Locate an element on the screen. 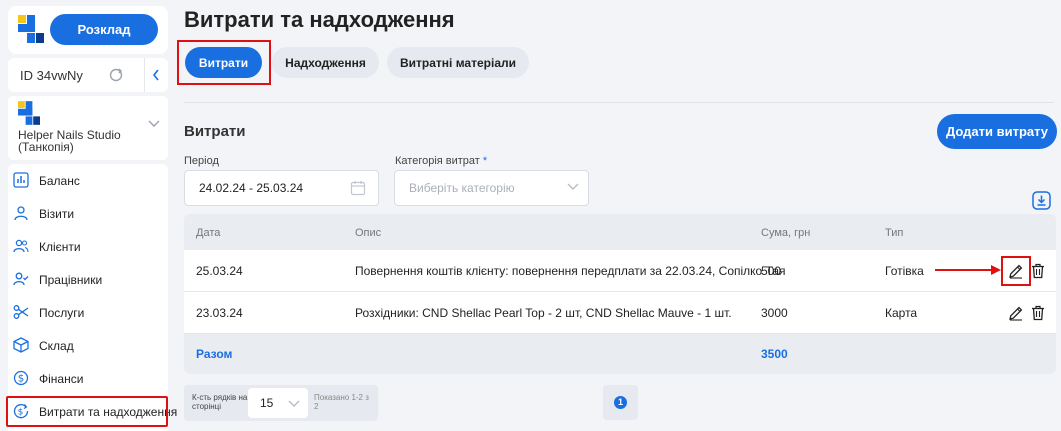  cell-amount: 3000 is located at coordinates (774, 313).